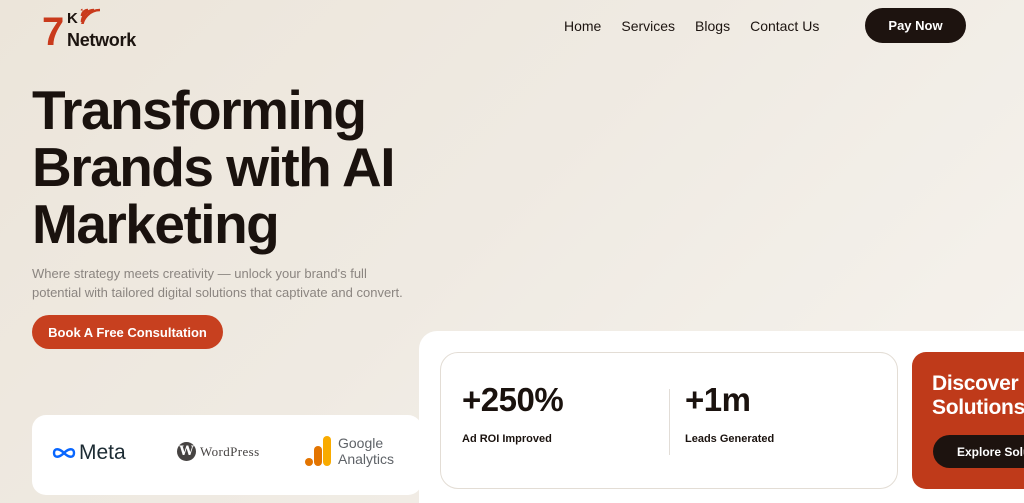 This screenshot has height=503, width=1024. I want to click on main-nav: Home Services Blogs Contact Us, so click(691, 26).